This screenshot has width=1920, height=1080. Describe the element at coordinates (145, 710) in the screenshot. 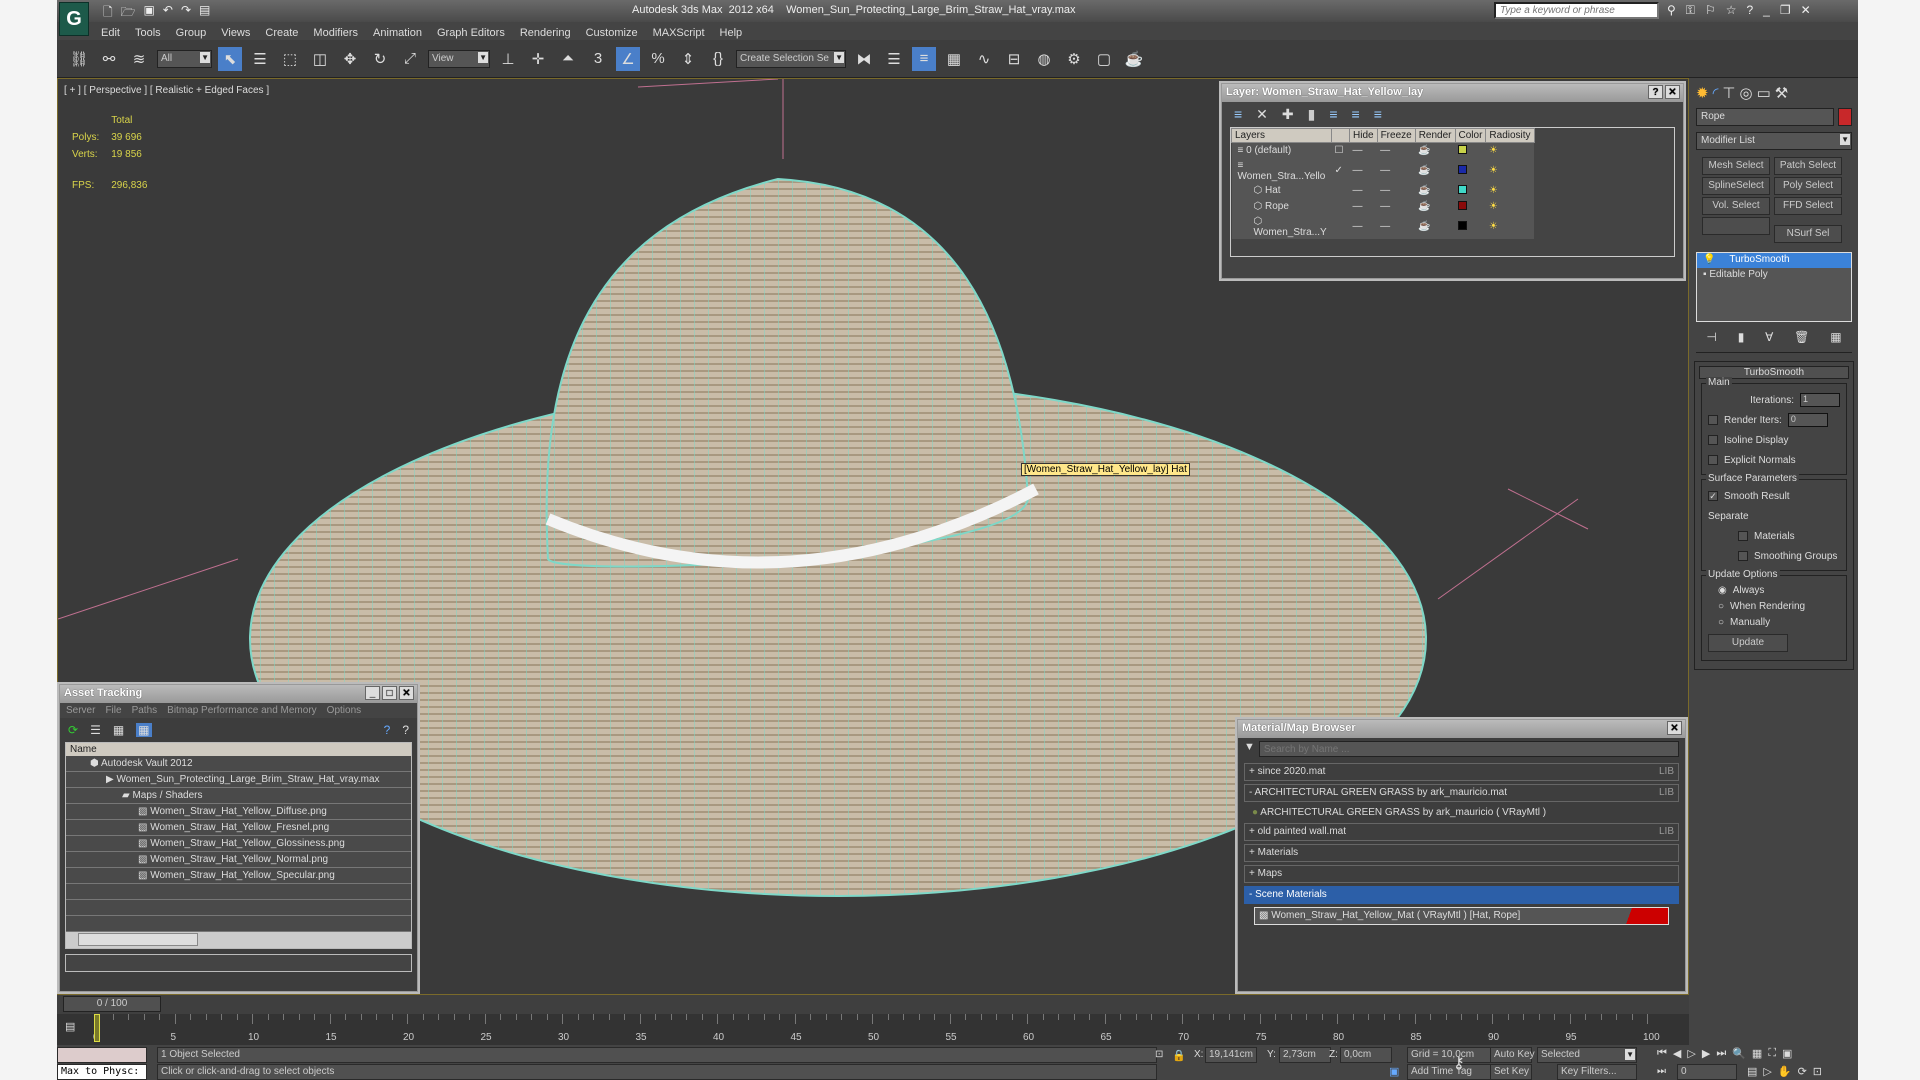

I see `asset-menu-item: Paths` at that location.